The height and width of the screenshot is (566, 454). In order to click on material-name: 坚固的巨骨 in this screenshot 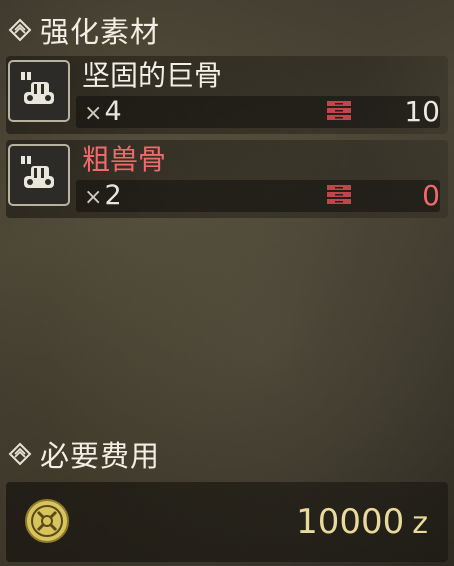, I will do `click(152, 75)`.